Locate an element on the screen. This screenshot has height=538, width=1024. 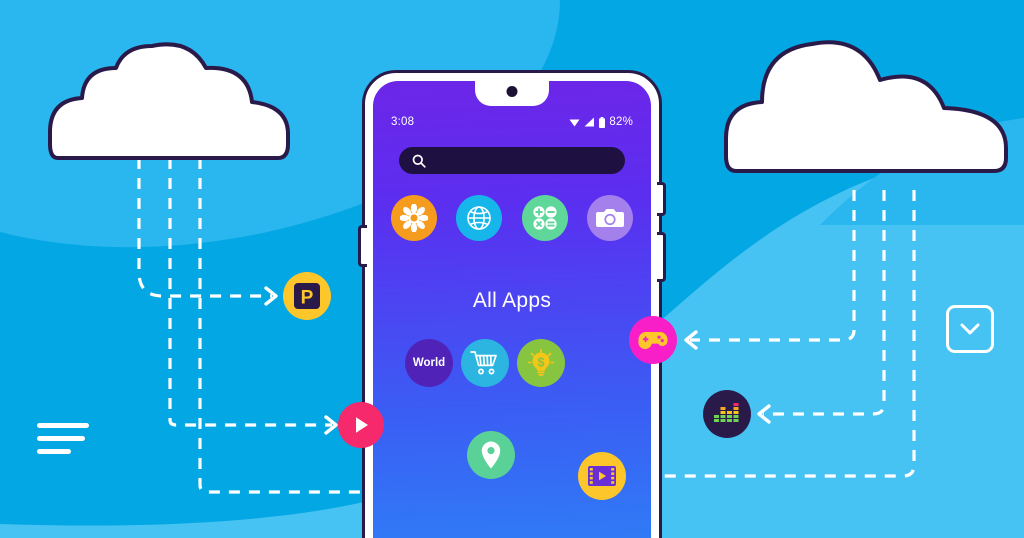
app-settings is located at coordinates (414, 218).